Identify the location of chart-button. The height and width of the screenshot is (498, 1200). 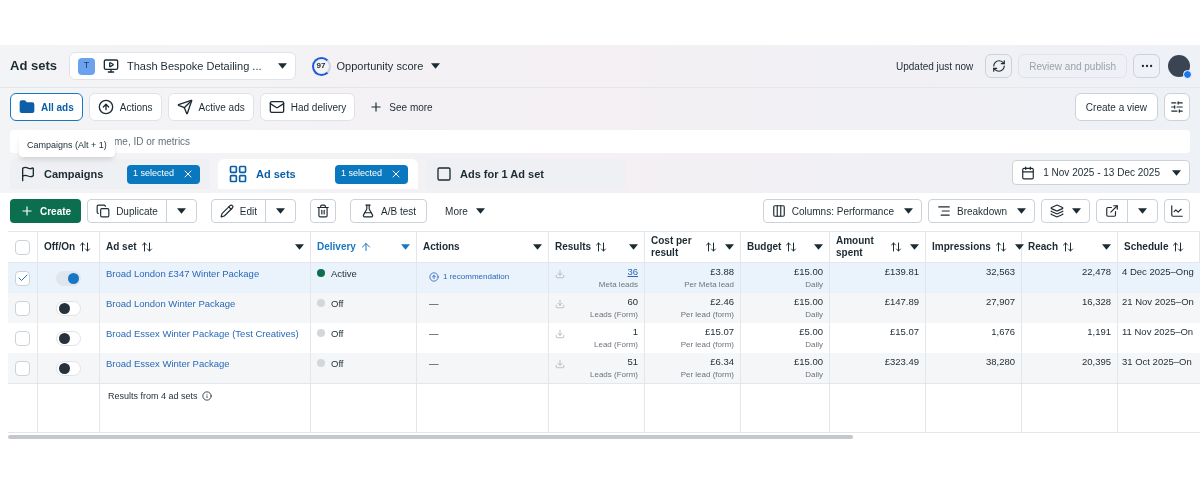
(1177, 211).